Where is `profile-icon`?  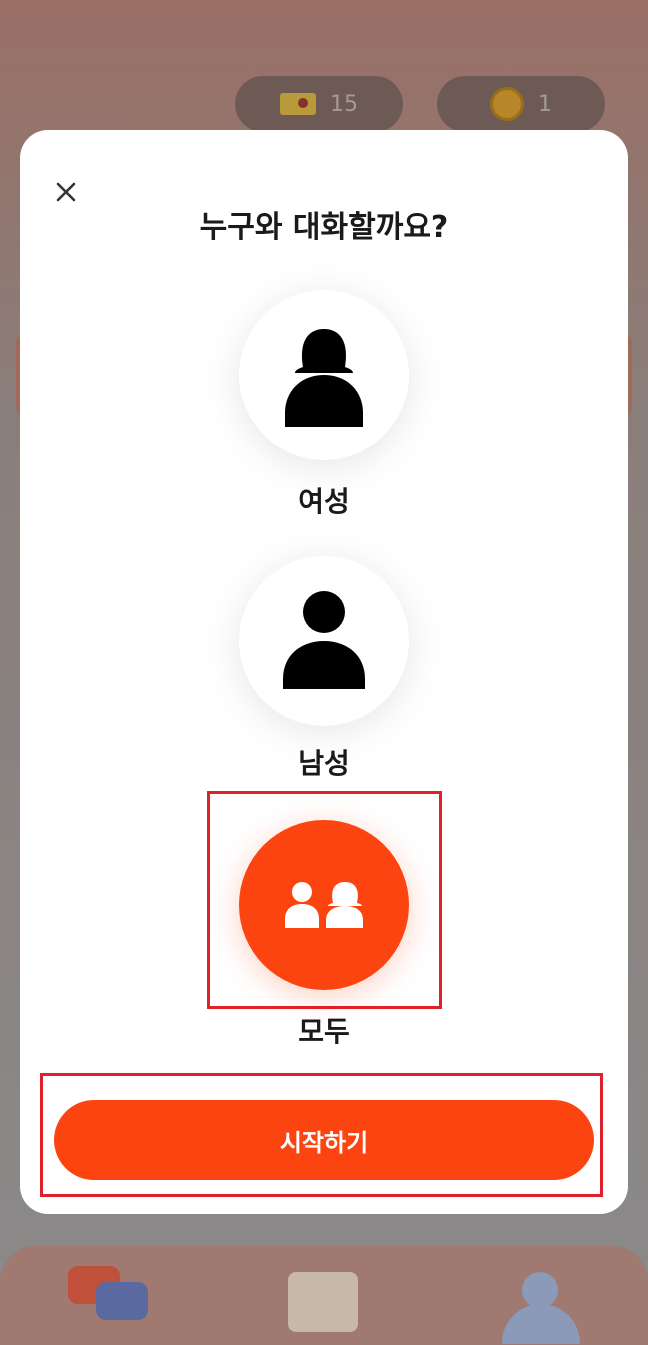 profile-icon is located at coordinates (540, 1304).